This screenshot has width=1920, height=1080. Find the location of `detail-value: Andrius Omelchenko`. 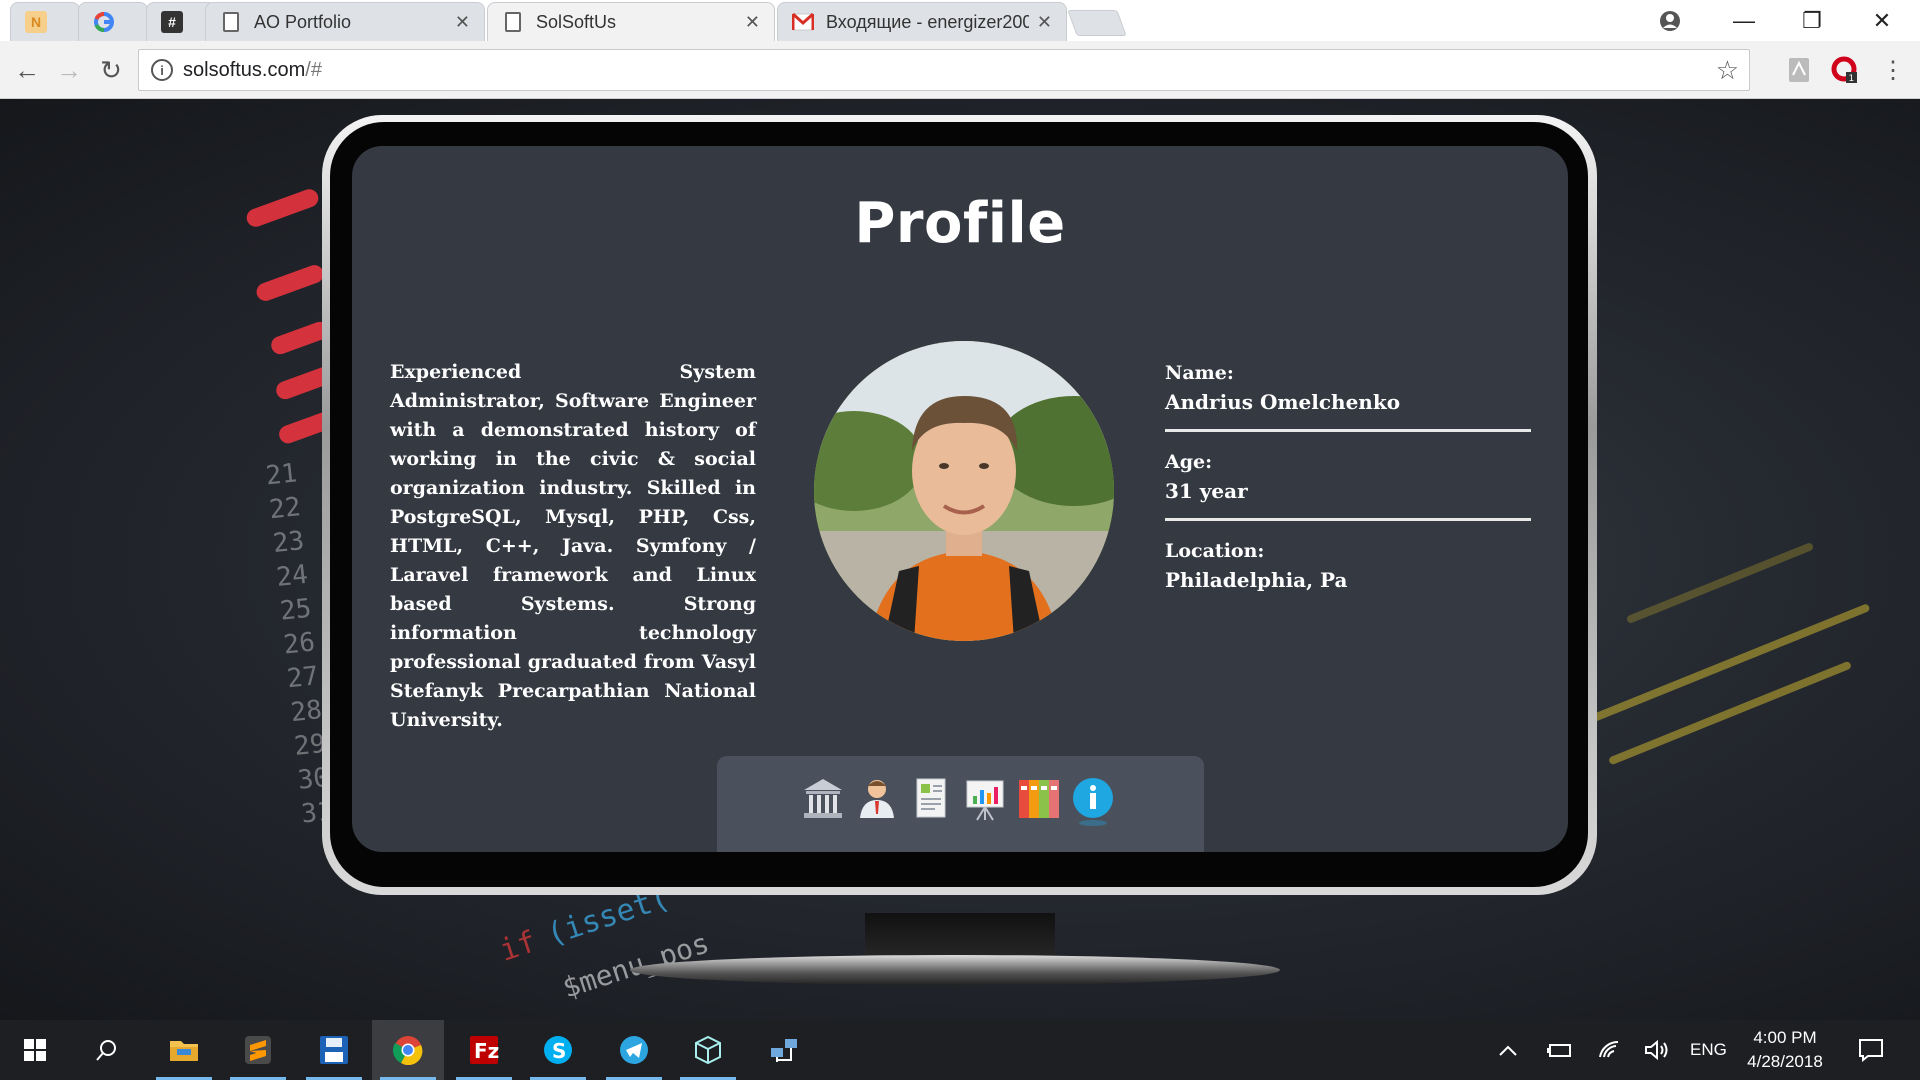

detail-value: Andrius Omelchenko is located at coordinates (1283, 402).